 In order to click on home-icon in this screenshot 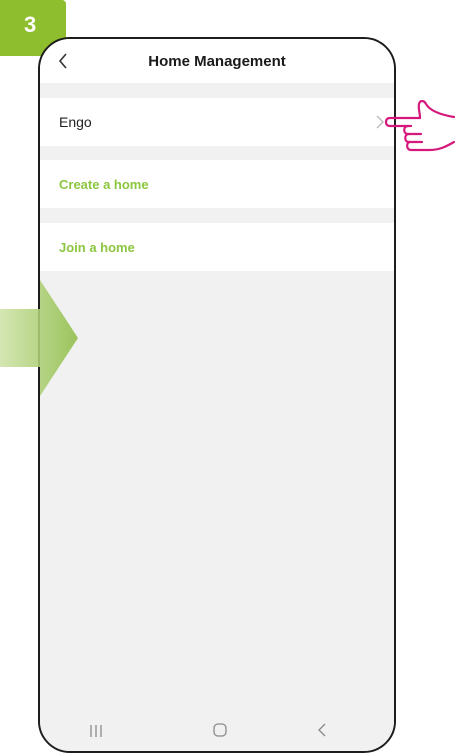, I will do `click(220, 730)`.